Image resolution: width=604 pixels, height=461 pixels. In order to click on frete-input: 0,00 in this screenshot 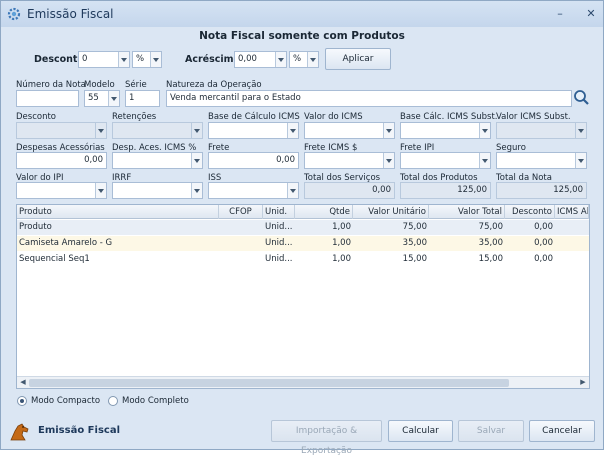, I will do `click(253, 160)`.